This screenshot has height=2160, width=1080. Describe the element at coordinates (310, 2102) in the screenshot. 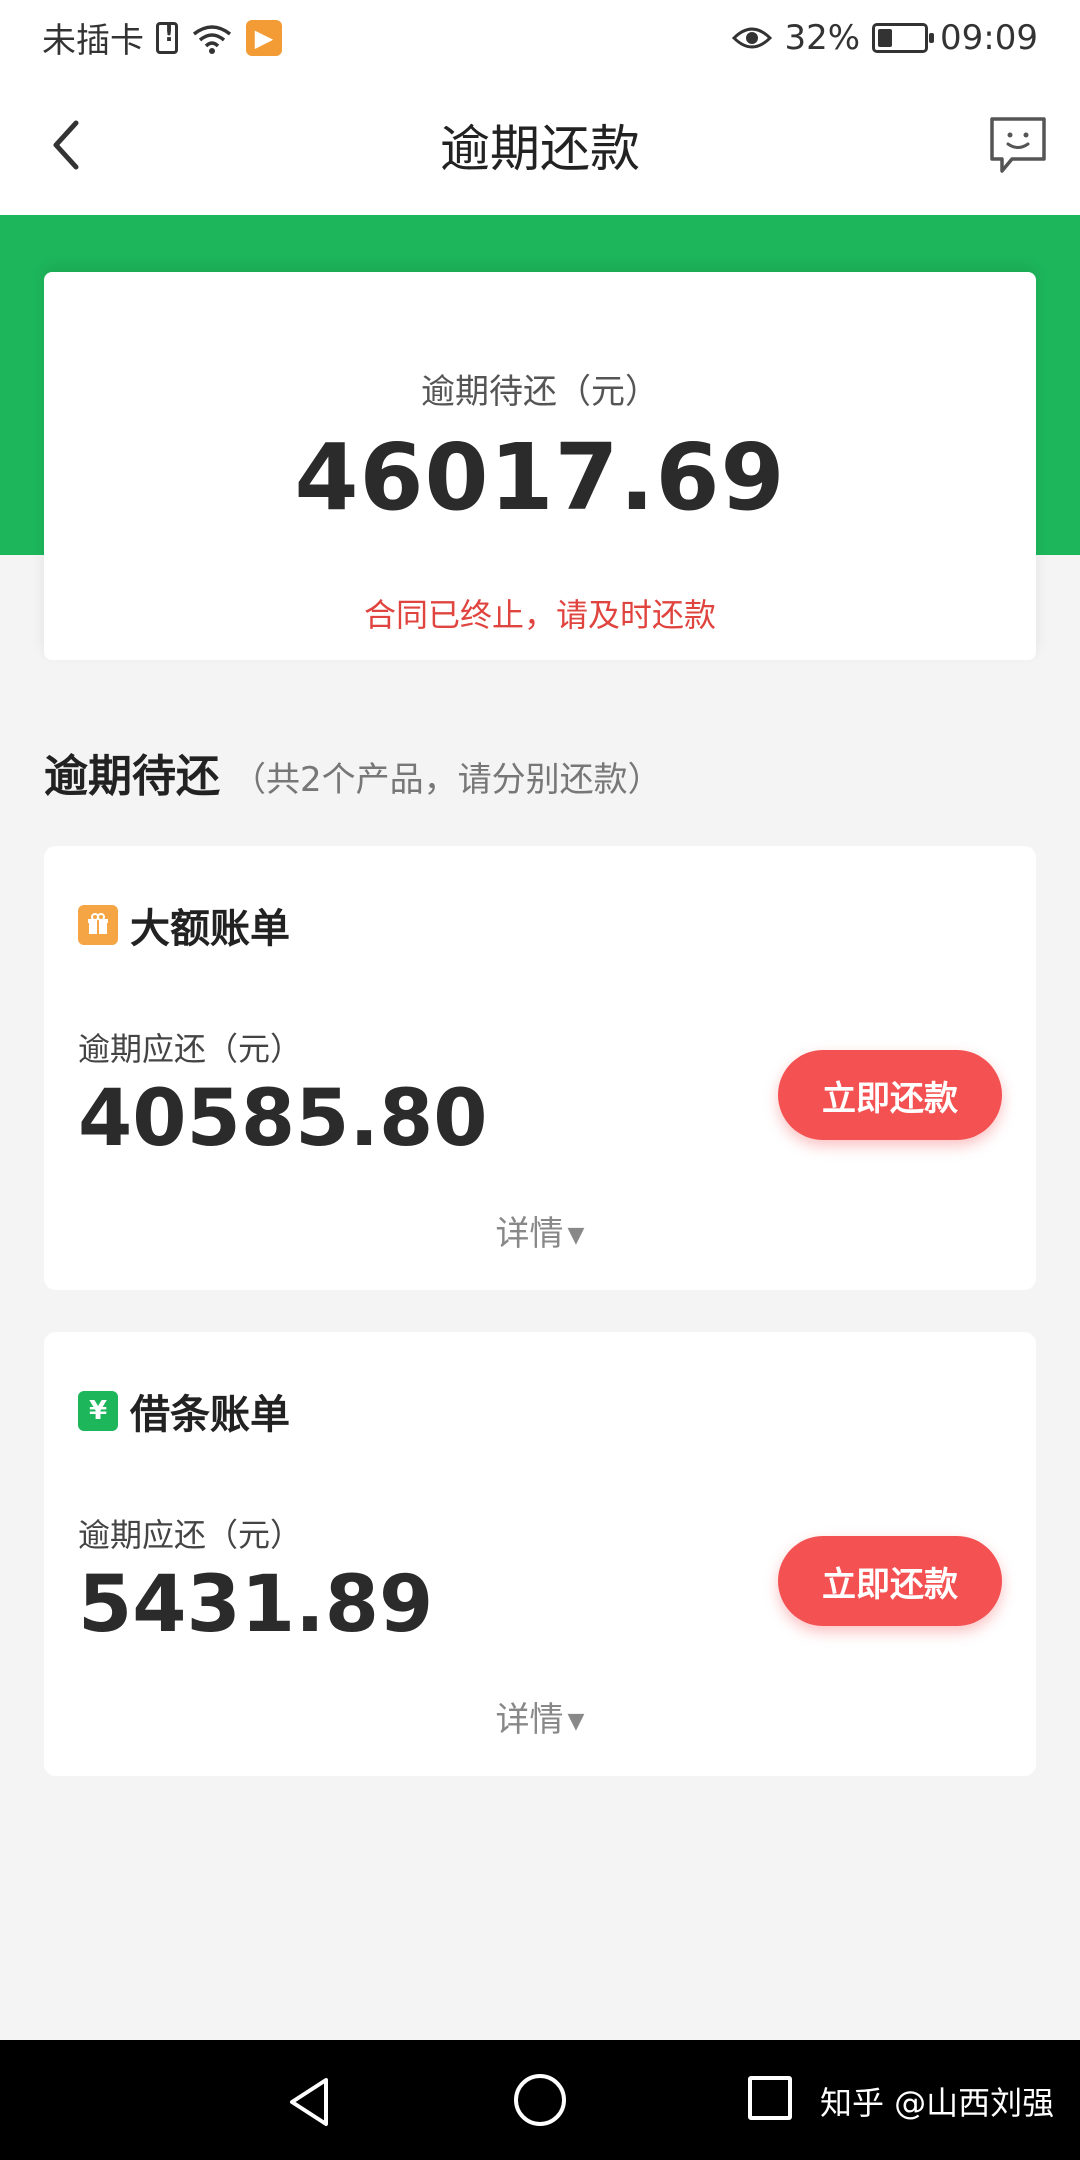

I see `nav-back-icon` at that location.